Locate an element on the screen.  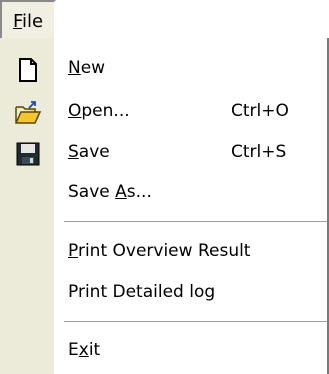
menu-item-print-detailed-label: Print Detailed log is located at coordinates (142, 292).